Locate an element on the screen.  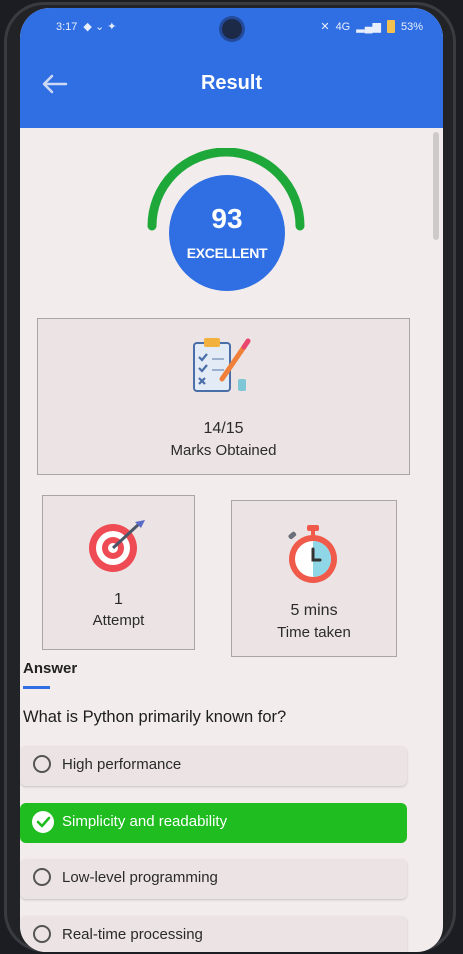
tab-indicator is located at coordinates (36, 687).